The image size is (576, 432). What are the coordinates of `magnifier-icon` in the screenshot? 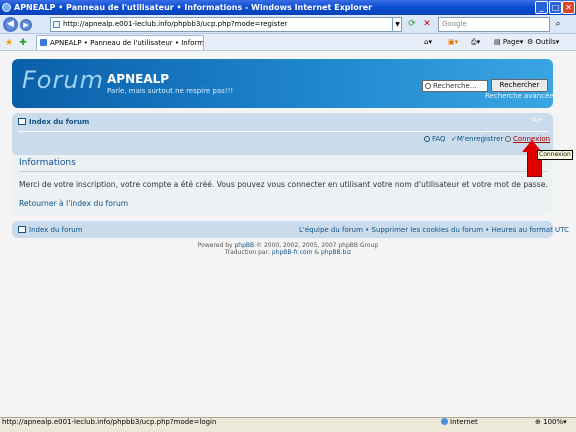 It's located at (428, 86).